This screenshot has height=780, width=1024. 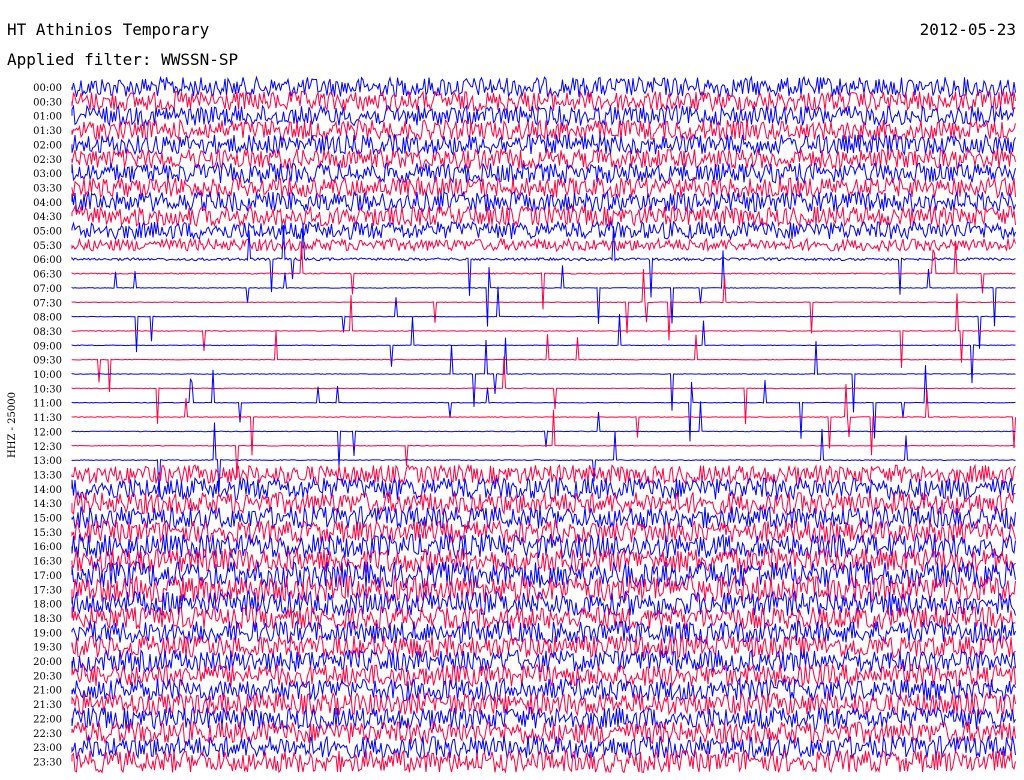 I want to click on time-tick-label: 13:00, so click(x=47, y=461).